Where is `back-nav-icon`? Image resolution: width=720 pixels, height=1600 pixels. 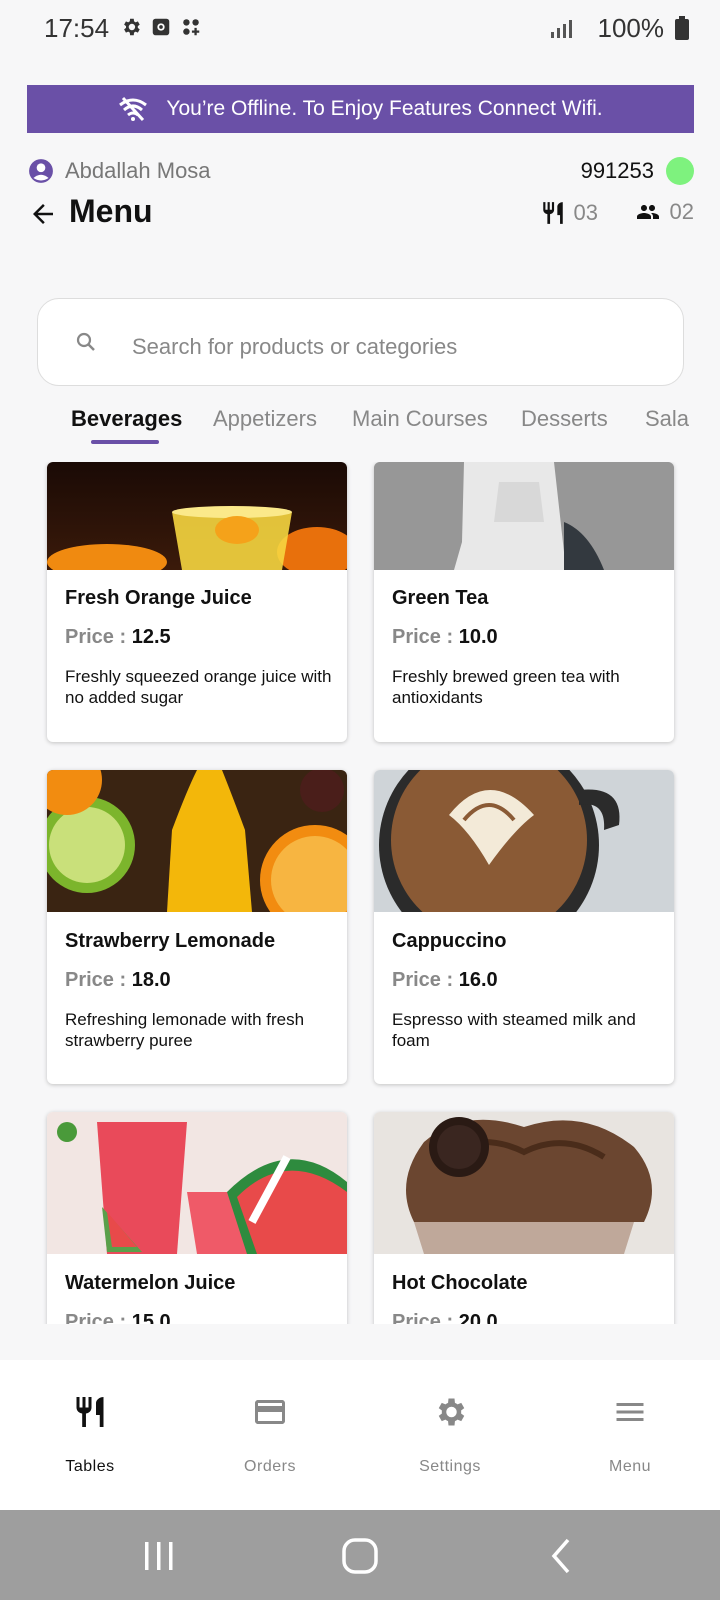
back-nav-icon is located at coordinates (562, 1556).